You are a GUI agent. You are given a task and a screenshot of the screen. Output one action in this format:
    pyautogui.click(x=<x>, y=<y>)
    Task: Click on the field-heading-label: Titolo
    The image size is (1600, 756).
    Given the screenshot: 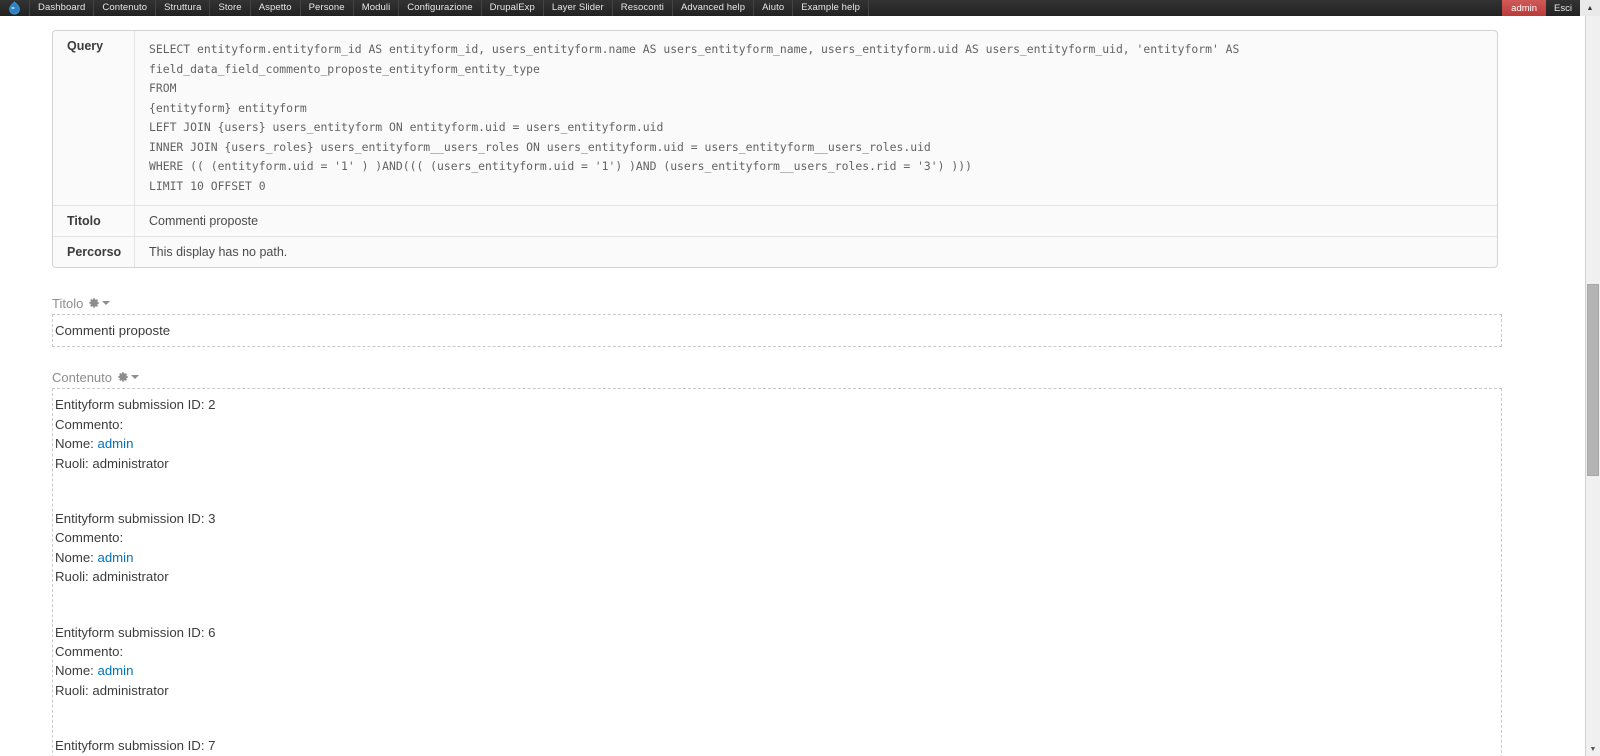 What is the action you would take?
    pyautogui.click(x=68, y=303)
    